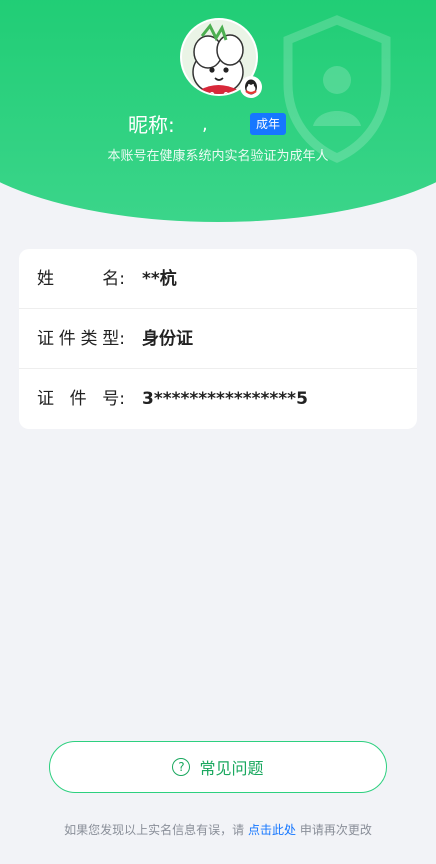 The height and width of the screenshot is (864, 436). I want to click on footer-note: 如果您发现以上实名信息有误，请 点击此处 申请再次更改, so click(218, 830).